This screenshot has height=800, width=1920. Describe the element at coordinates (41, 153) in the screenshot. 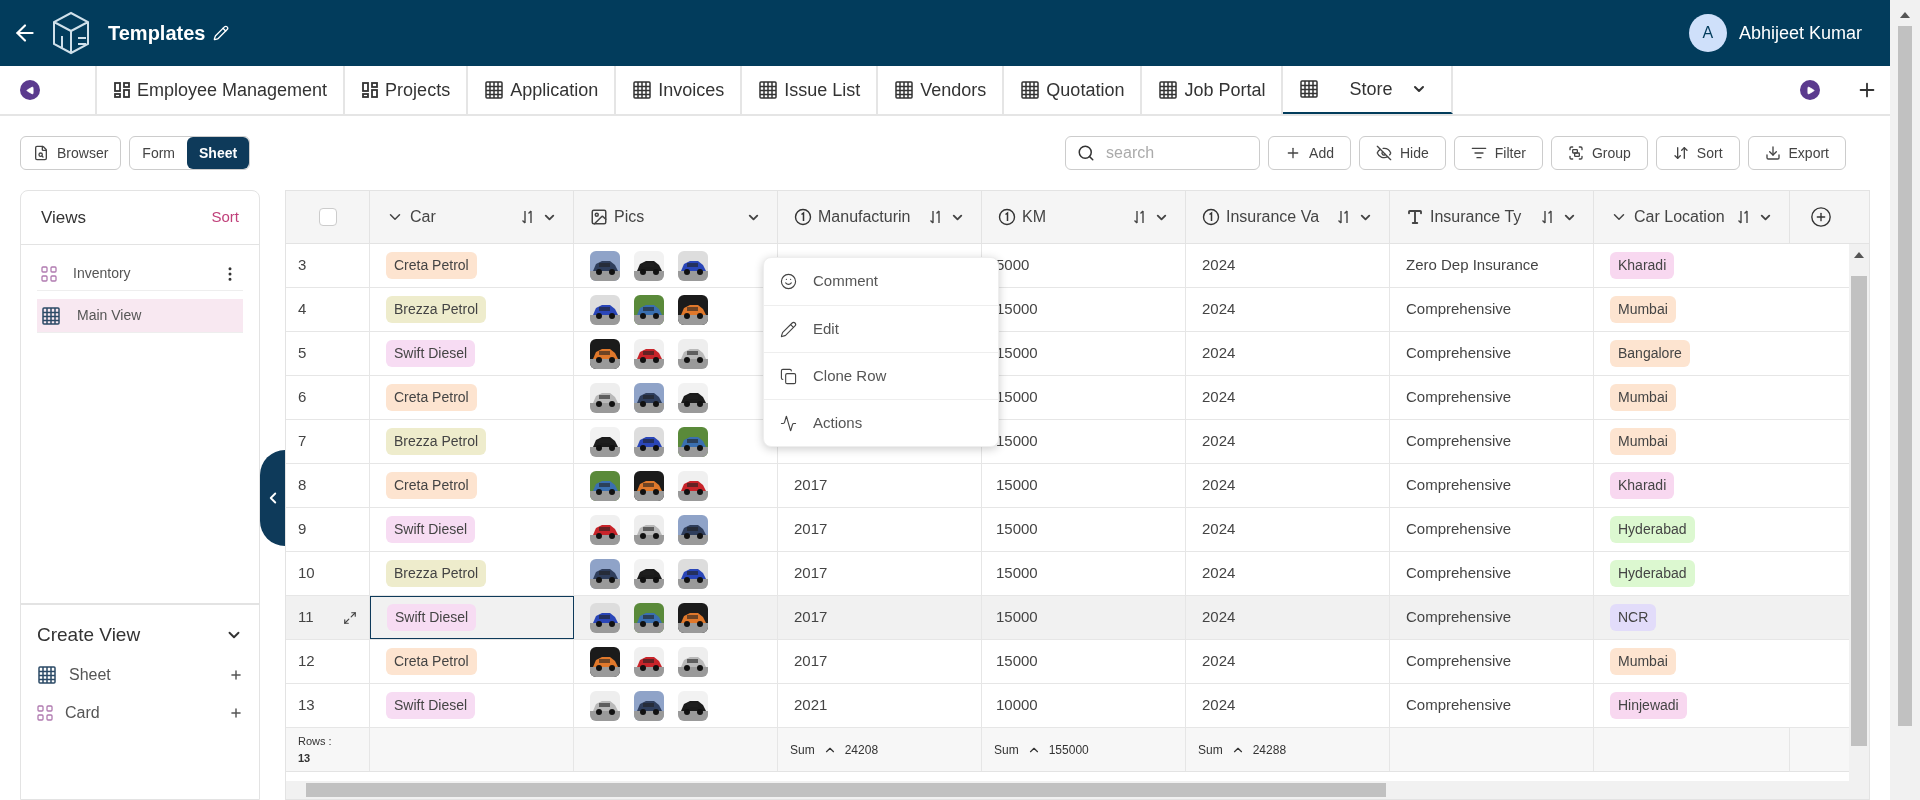

I see `document-search-icon` at that location.